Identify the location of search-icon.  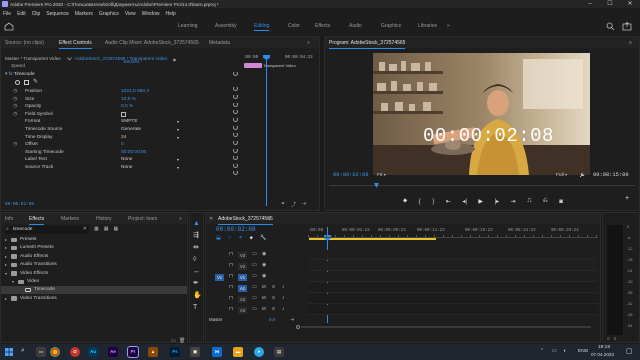
(610, 26).